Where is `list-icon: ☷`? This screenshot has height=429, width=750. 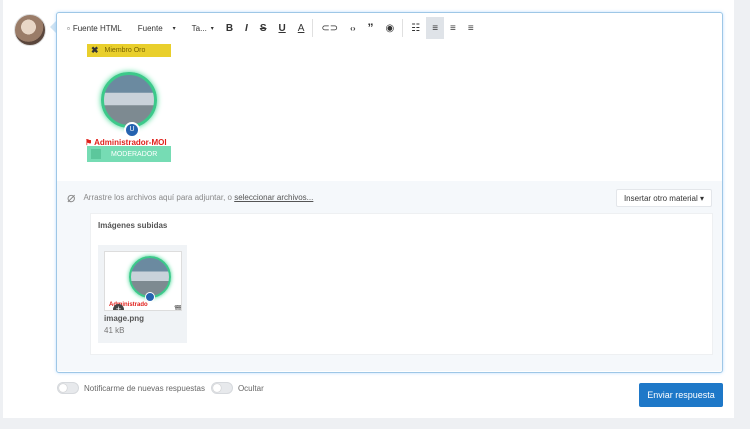
list-icon: ☷ is located at coordinates (416, 28).